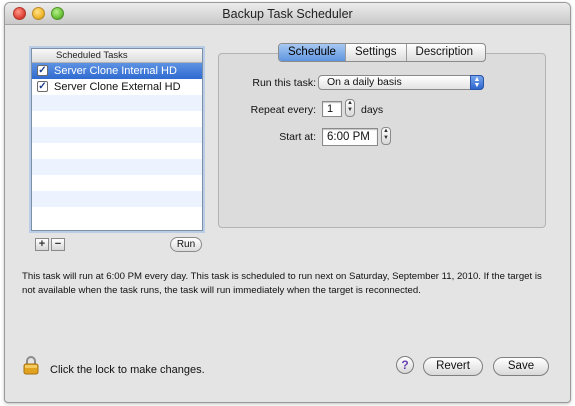 This screenshot has height=406, width=575. Describe the element at coordinates (284, 83) in the screenshot. I see `run-this-task-label: Run this task:` at that location.